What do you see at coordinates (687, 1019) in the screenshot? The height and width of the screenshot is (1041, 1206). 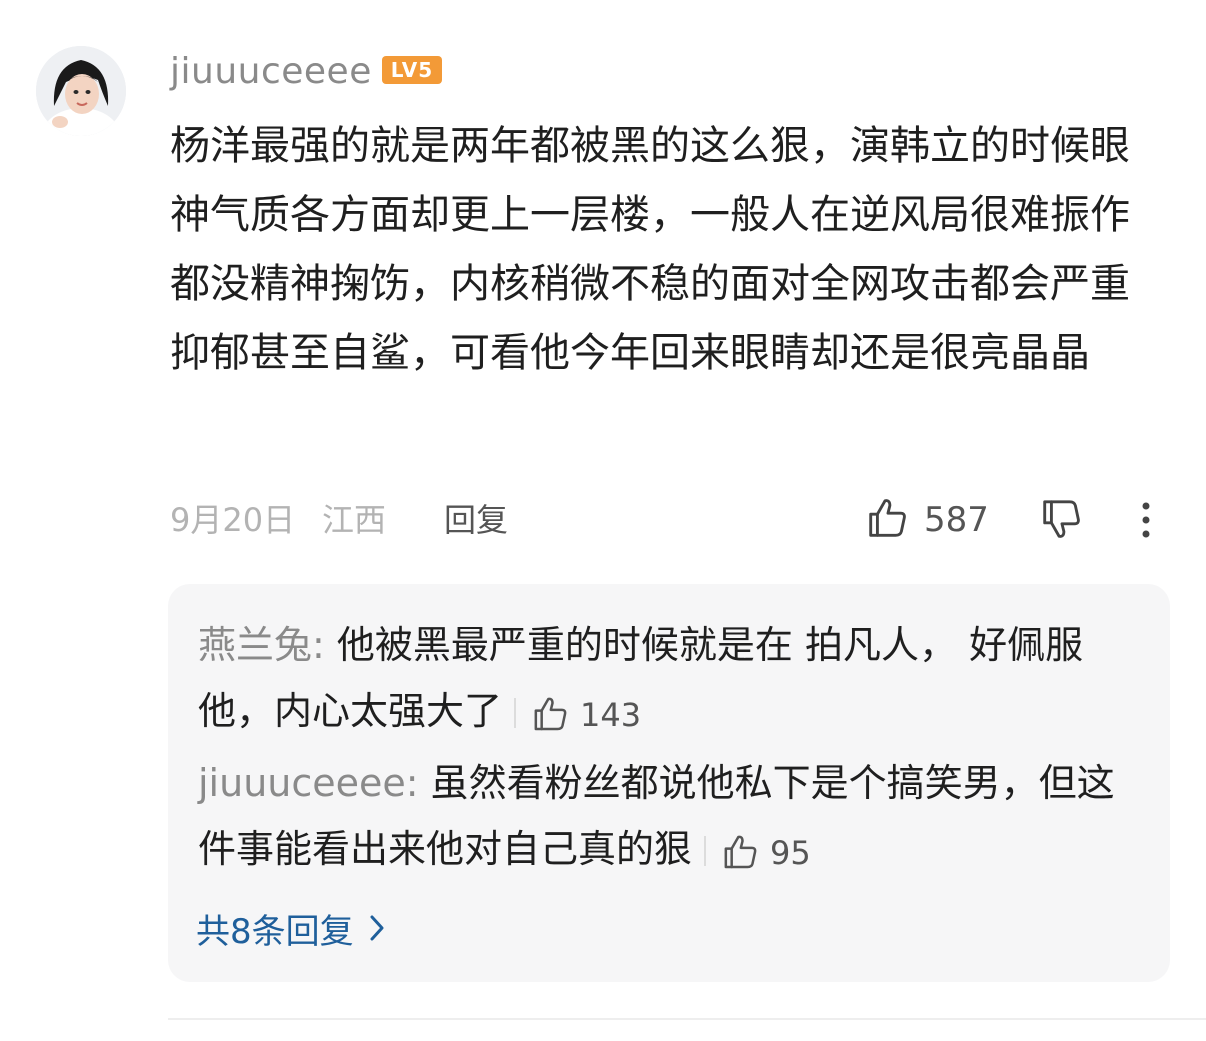 I see `comment-divider` at bounding box center [687, 1019].